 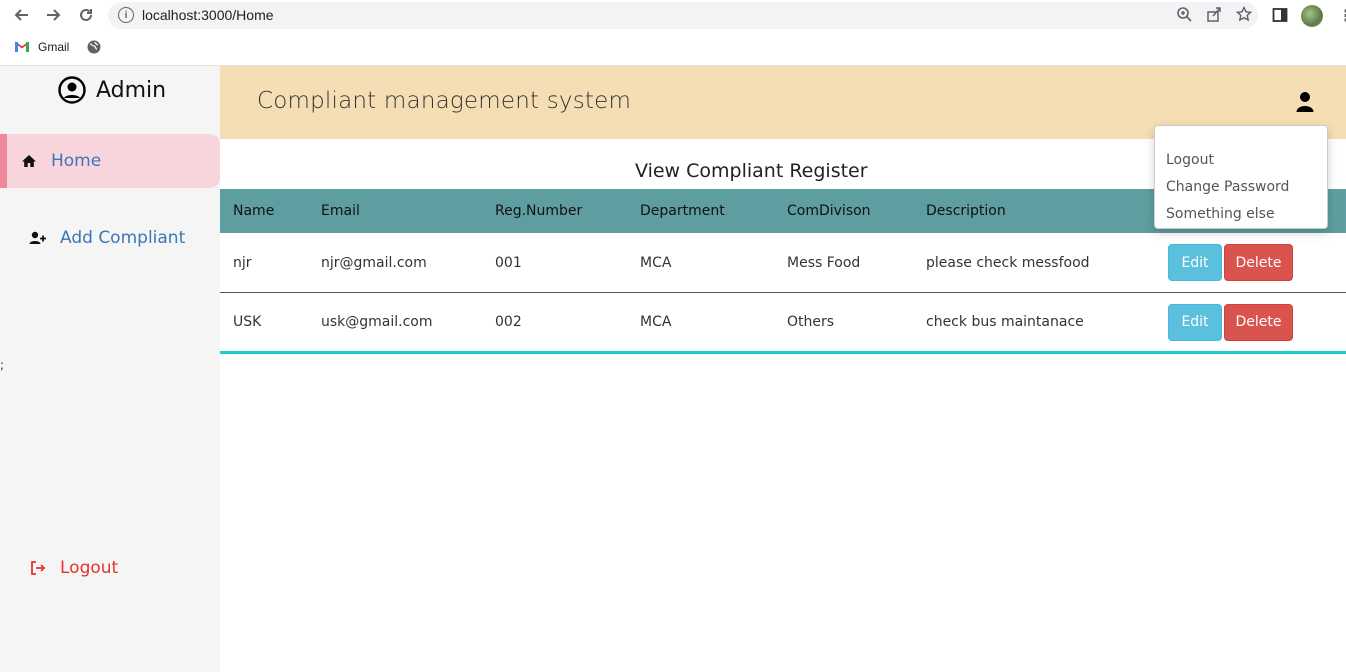 What do you see at coordinates (1280, 17) in the screenshot?
I see `side-panel-icon` at bounding box center [1280, 17].